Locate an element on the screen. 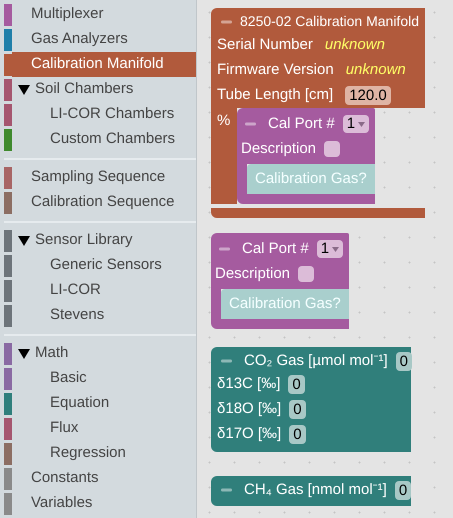 The height and width of the screenshot is (518, 453). category-item: Stevens is located at coordinates (104, 315).